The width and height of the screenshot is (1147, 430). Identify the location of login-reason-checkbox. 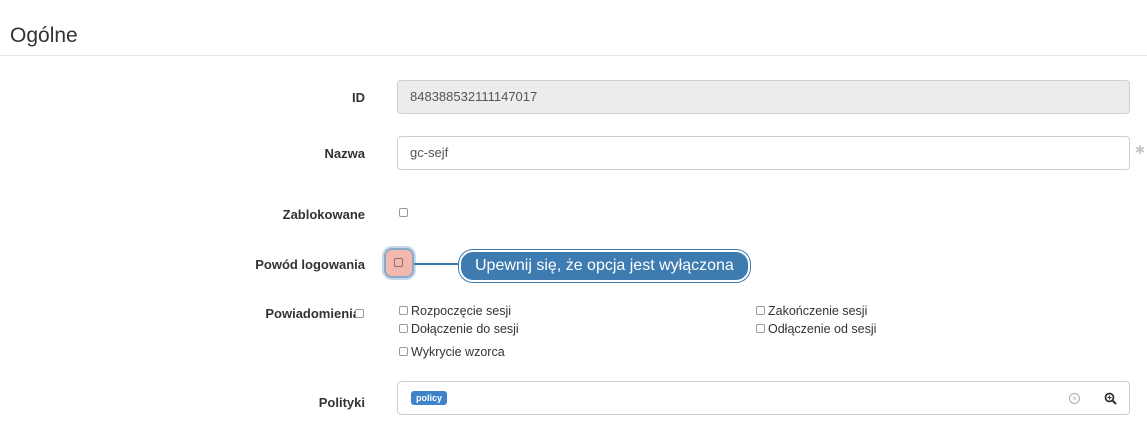
(398, 262).